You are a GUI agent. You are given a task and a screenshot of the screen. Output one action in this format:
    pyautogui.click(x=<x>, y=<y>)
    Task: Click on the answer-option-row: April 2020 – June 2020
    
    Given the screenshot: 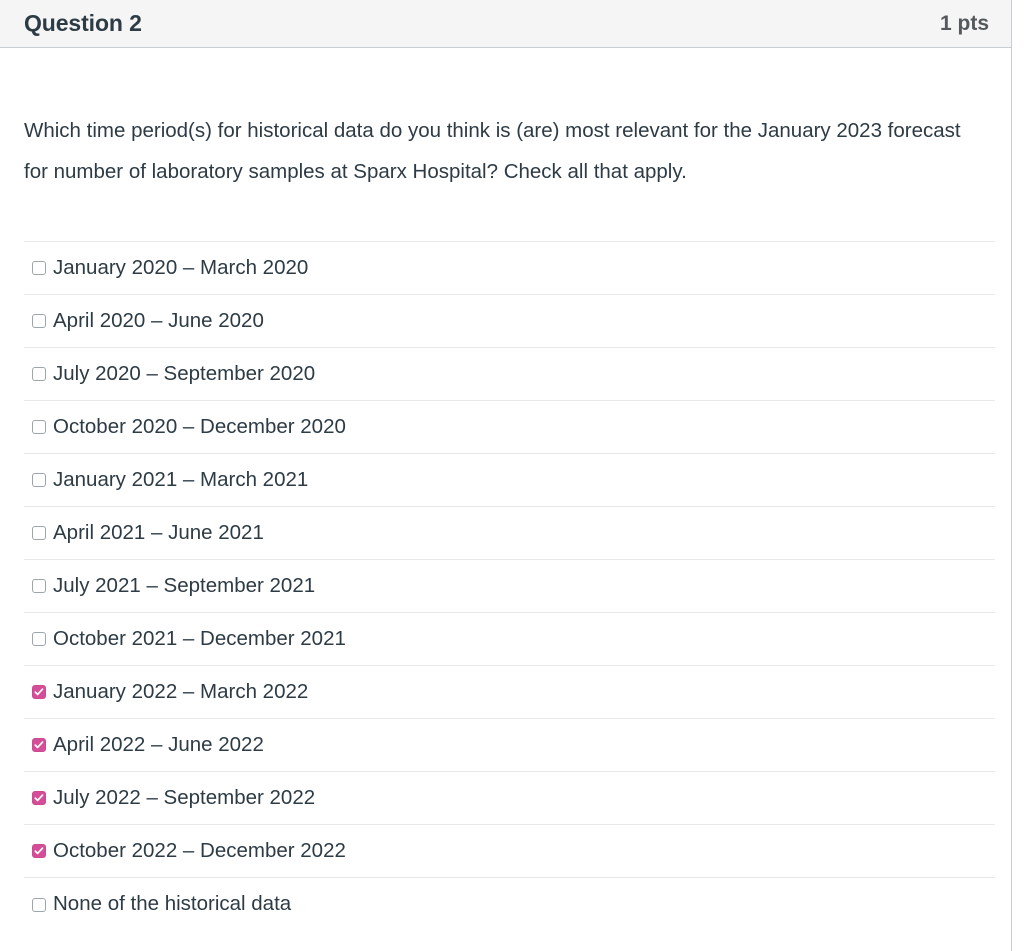 What is the action you would take?
    pyautogui.click(x=509, y=321)
    